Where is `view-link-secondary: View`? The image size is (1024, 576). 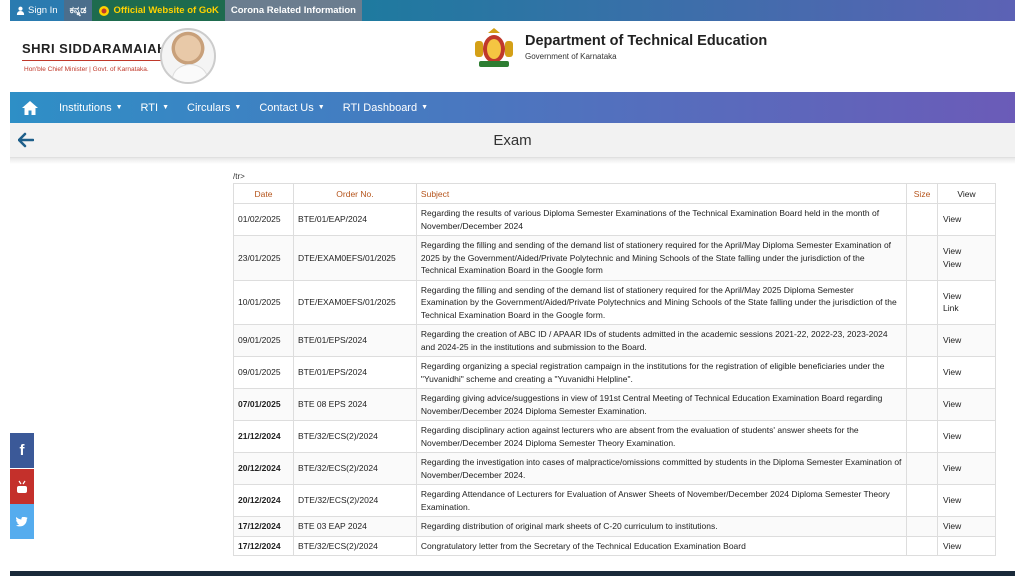
view-link-secondary: View is located at coordinates (967, 264).